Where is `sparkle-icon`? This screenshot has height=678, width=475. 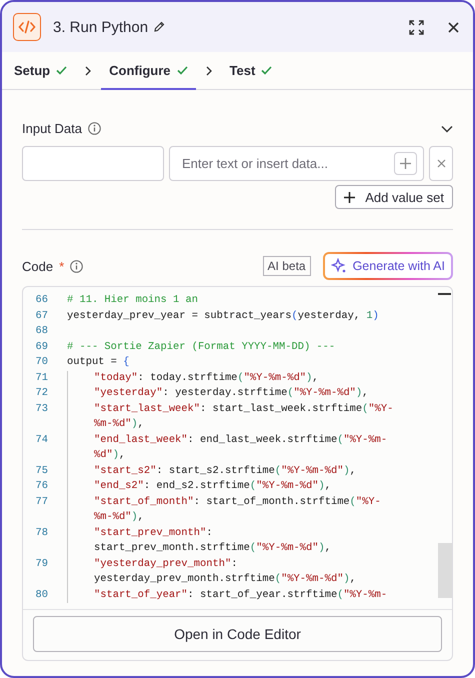 sparkle-icon is located at coordinates (338, 266).